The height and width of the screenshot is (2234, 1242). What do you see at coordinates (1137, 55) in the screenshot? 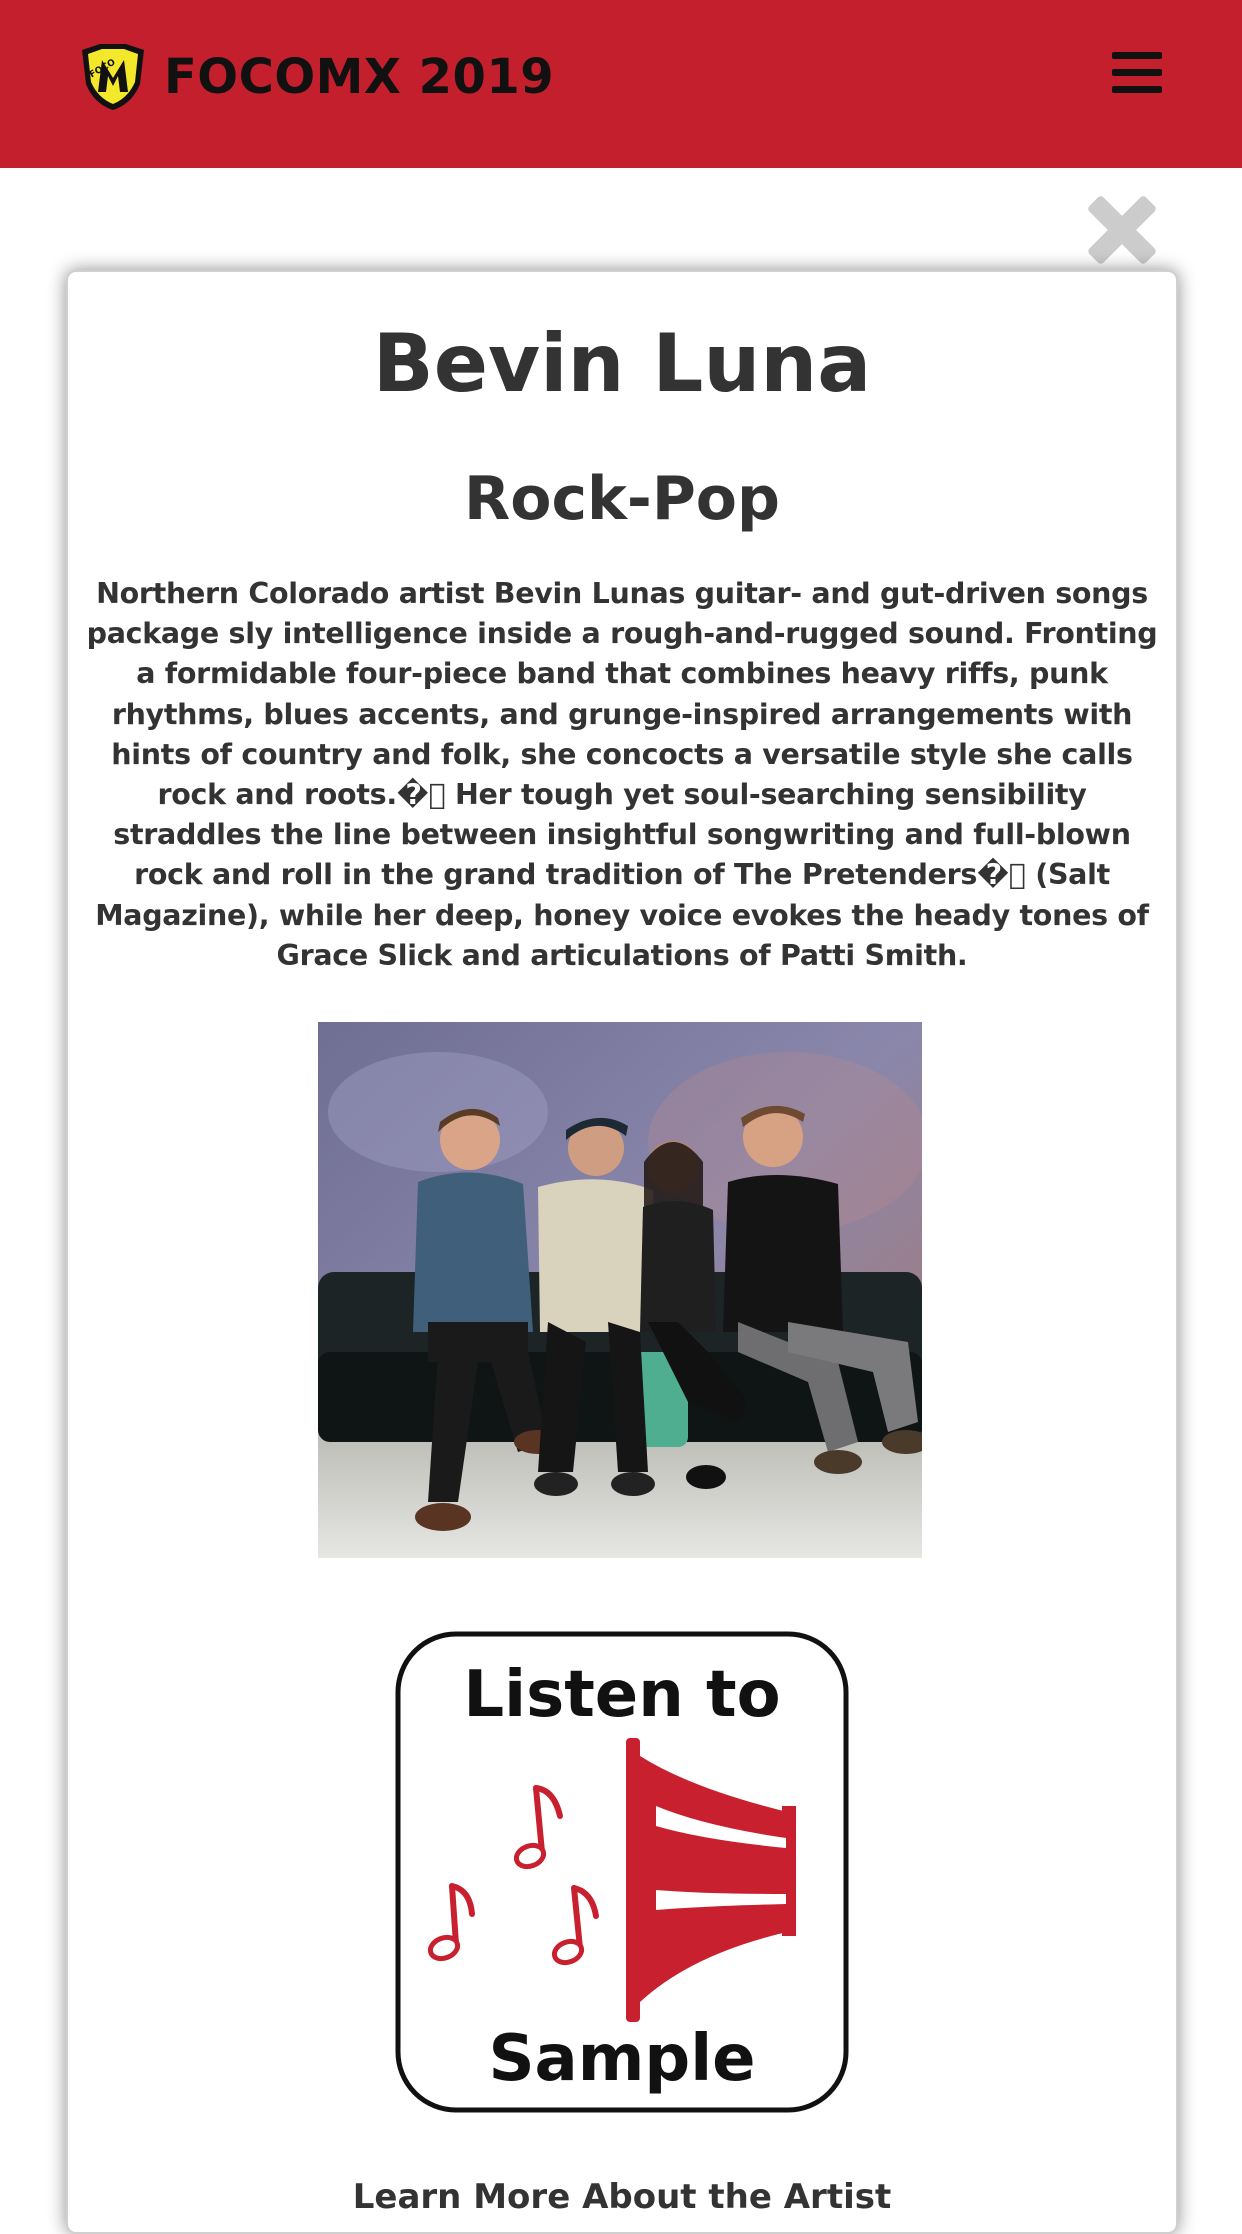
I see `hamburger-menu-icon` at bounding box center [1137, 55].